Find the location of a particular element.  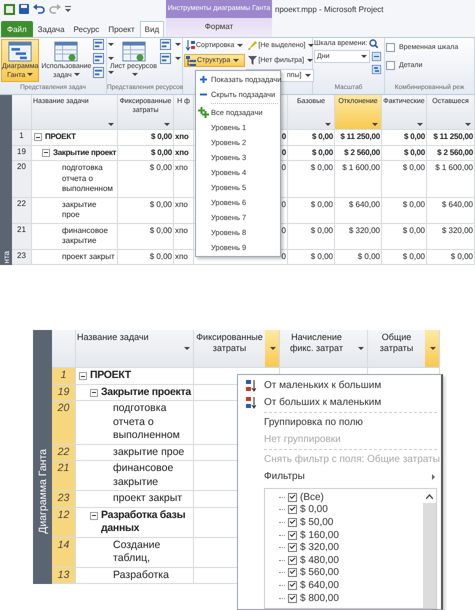

window-title: проект.mpp - Microsoft Project is located at coordinates (329, 9).